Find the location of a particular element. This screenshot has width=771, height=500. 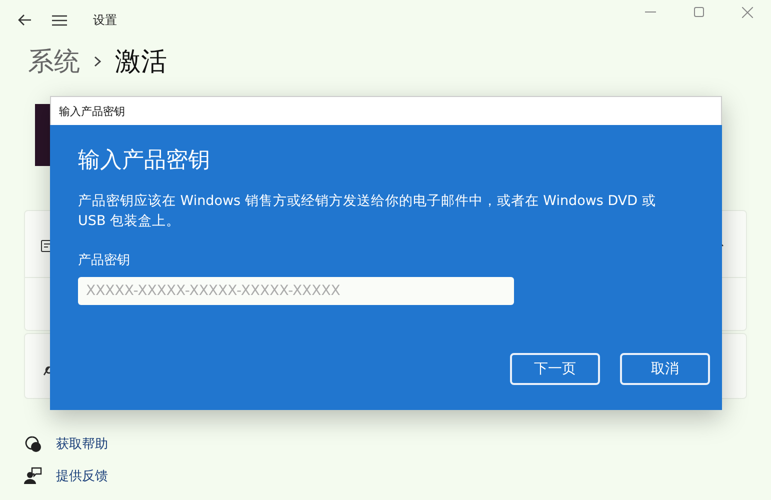

chevron-right-icon is located at coordinates (97, 61).